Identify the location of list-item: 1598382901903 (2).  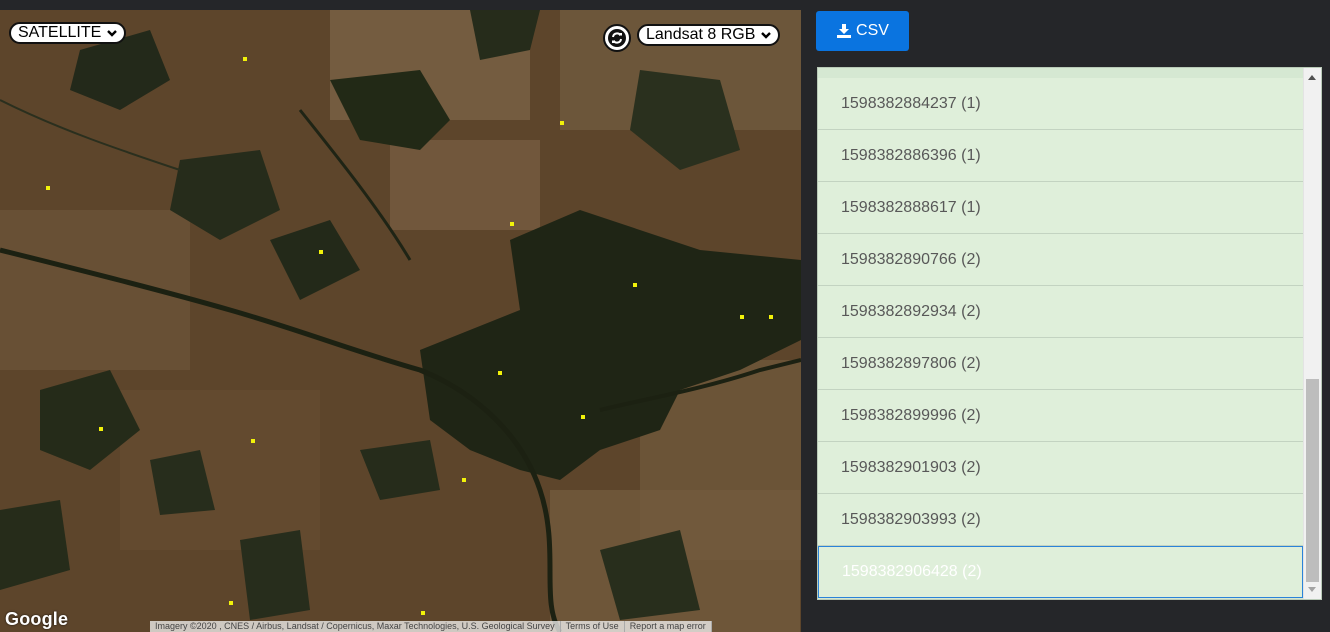
(1060, 468).